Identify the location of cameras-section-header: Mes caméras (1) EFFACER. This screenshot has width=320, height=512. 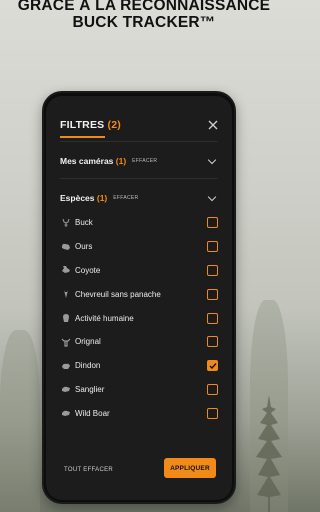
(139, 161).